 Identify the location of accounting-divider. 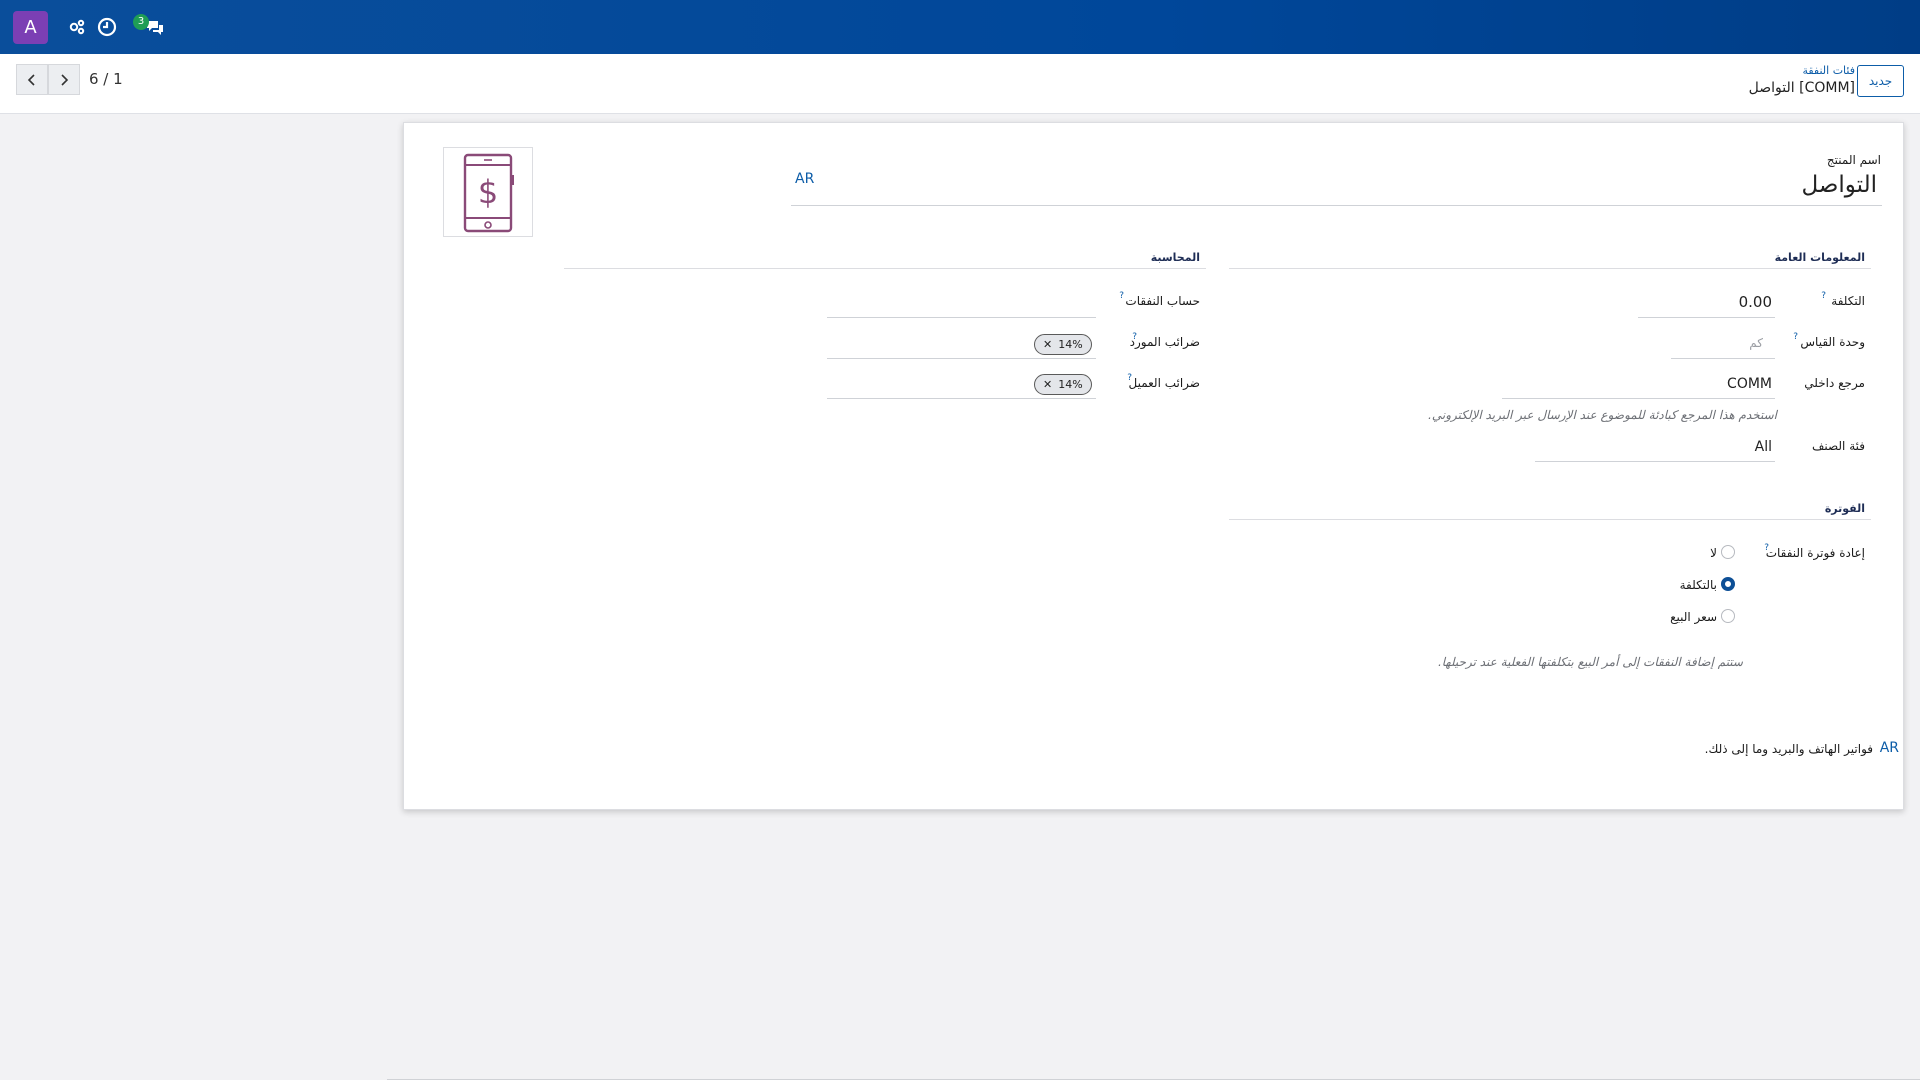
(885, 268).